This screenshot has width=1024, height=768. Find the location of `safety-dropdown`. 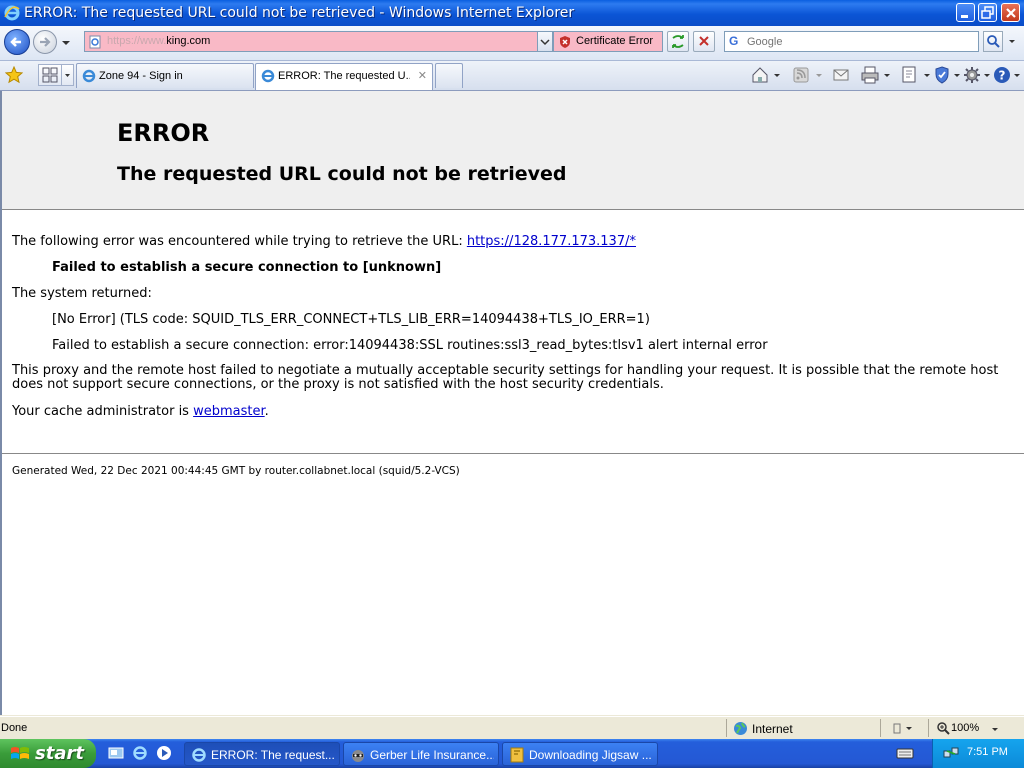

safety-dropdown is located at coordinates (957, 75).